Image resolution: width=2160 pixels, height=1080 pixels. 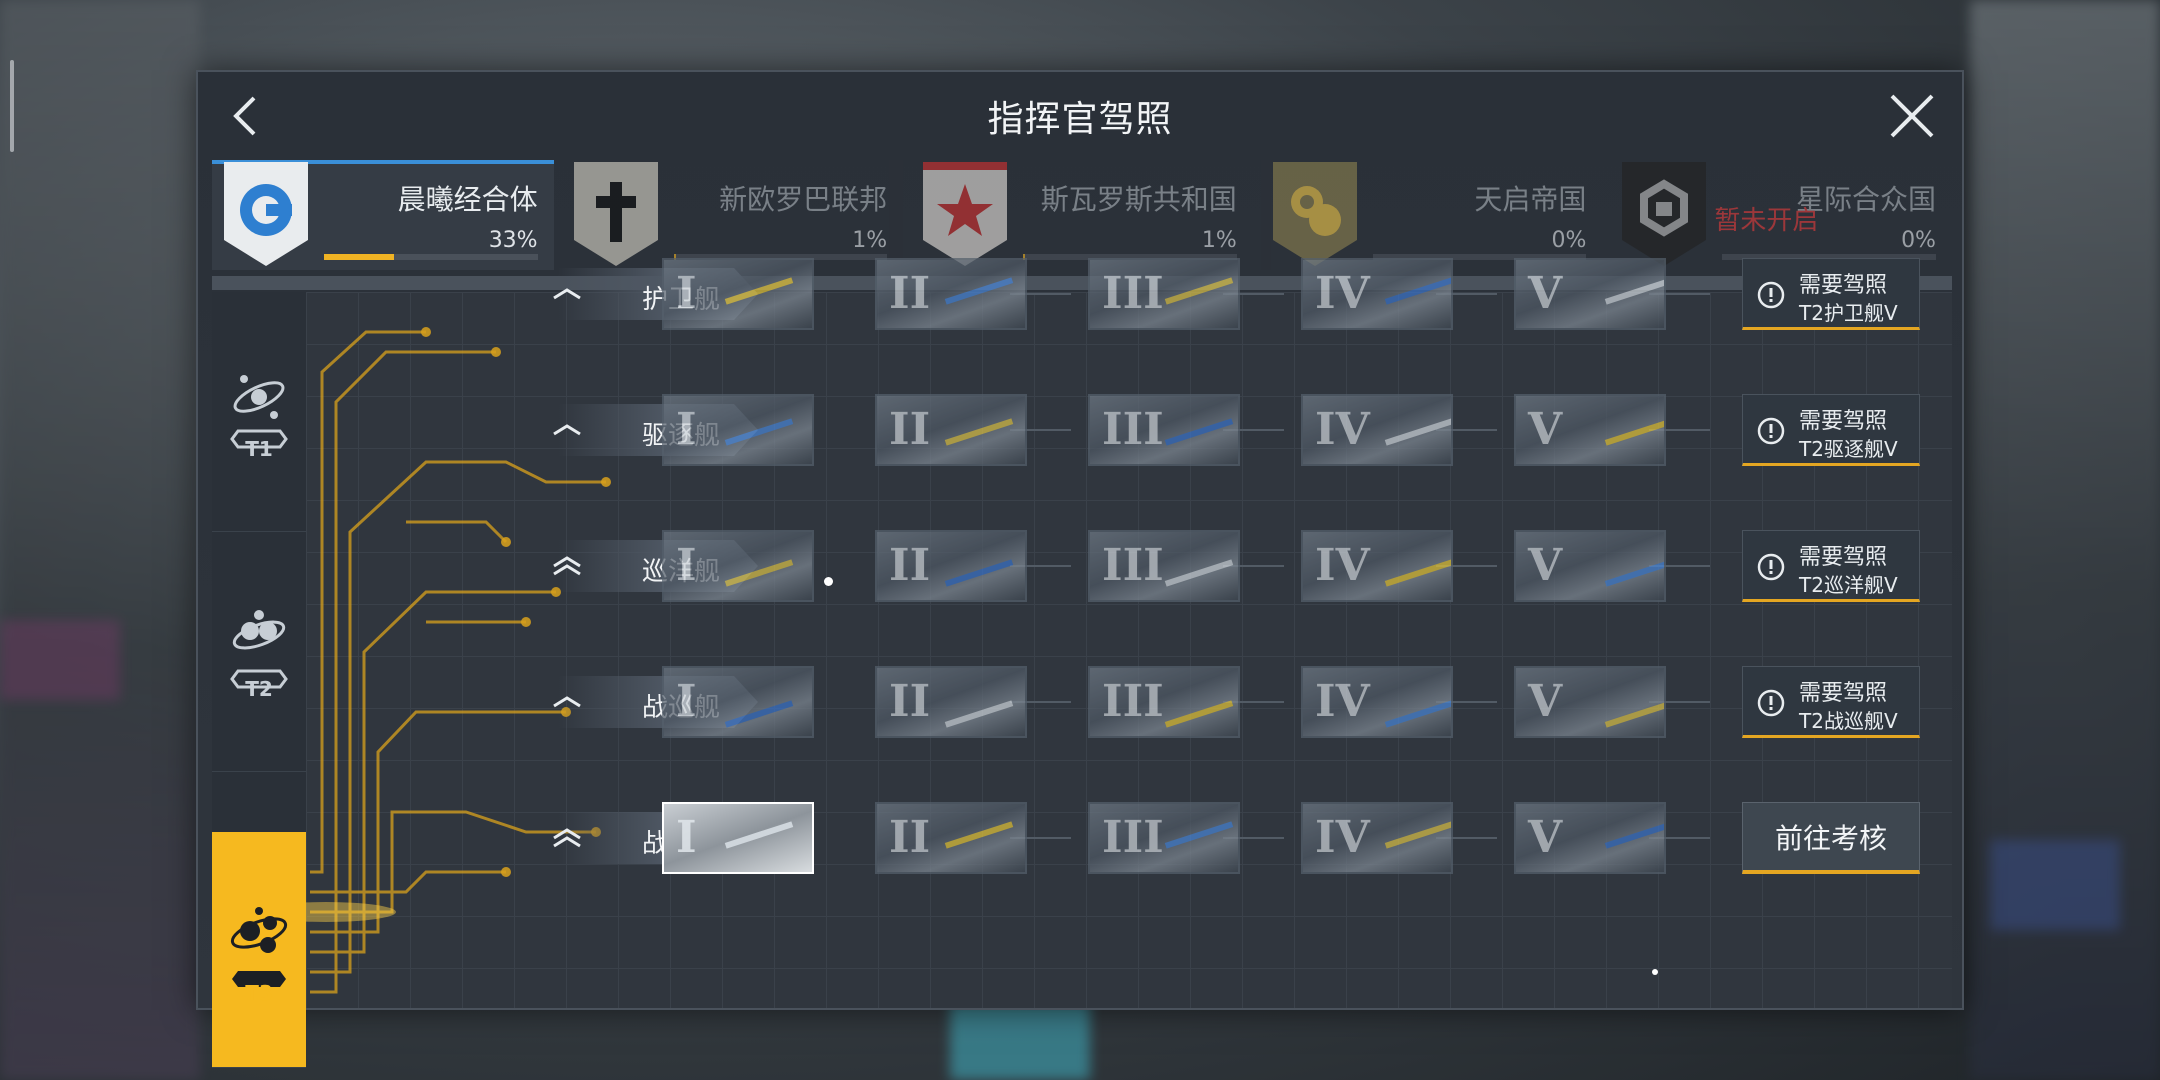 I want to click on requirement-detail: T2驱逐舰V, so click(x=1848, y=449).